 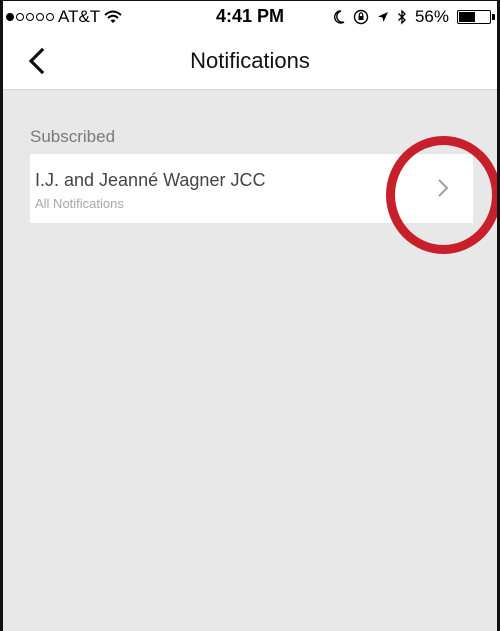 I want to click on section-header-subscribed: Subscribed, so click(x=73, y=136).